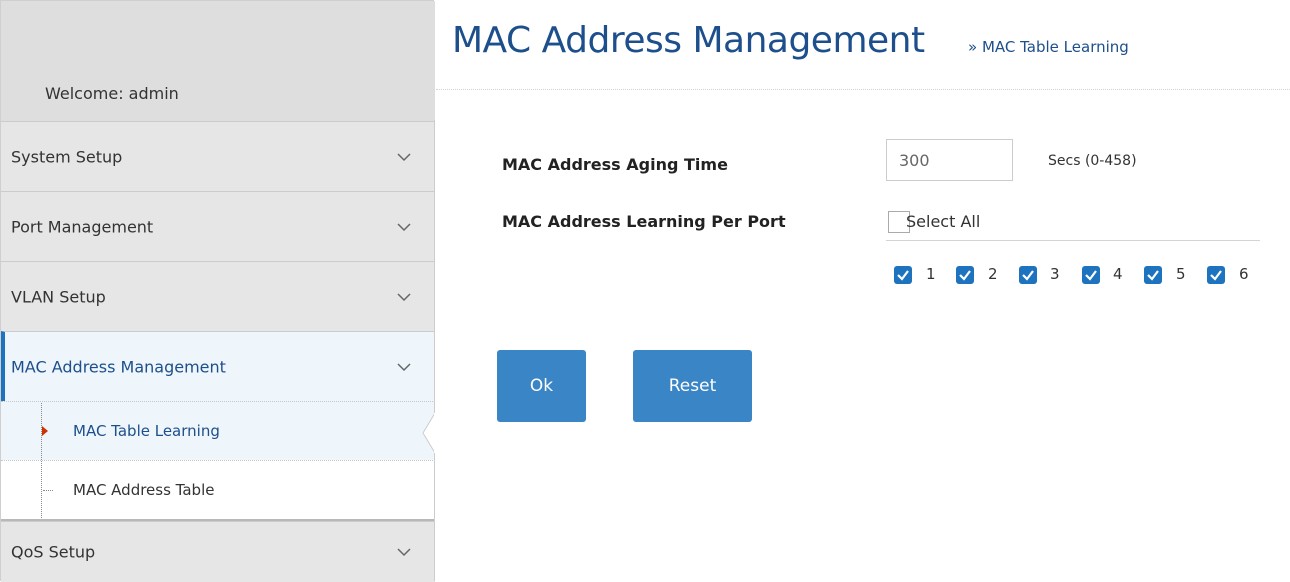 The height and width of the screenshot is (582, 1290). What do you see at coordinates (644, 221) in the screenshot?
I see `learning-per-port-label: MAC Address Learning Per Port` at bounding box center [644, 221].